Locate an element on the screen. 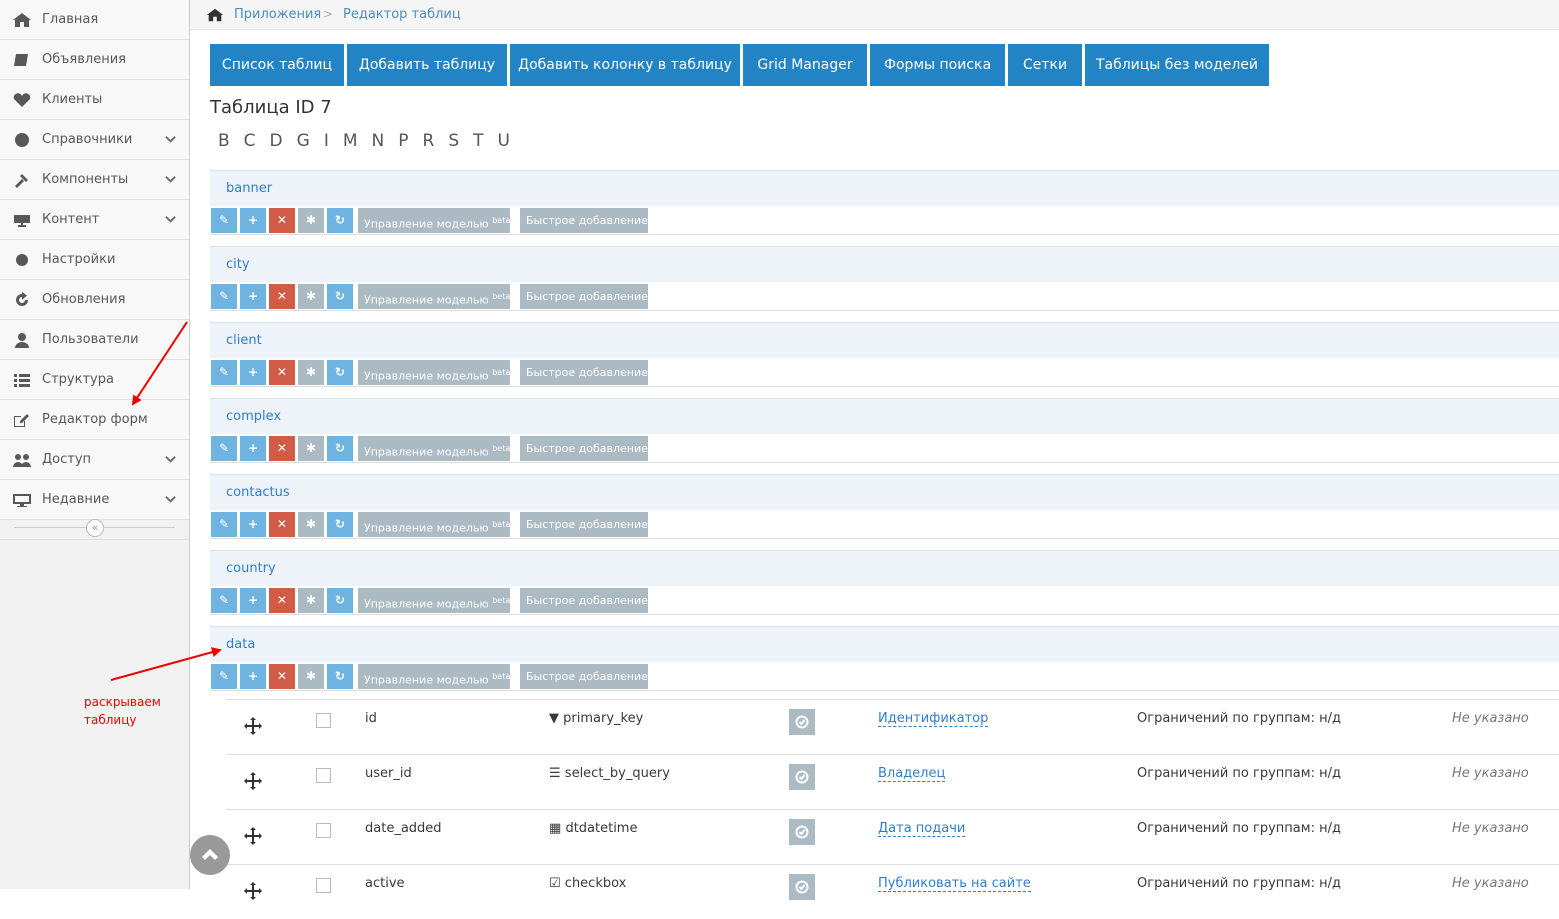 Image resolution: width=1559 pixels, height=919 pixels. sidebar-item-7: Обновления is located at coordinates (94, 300).